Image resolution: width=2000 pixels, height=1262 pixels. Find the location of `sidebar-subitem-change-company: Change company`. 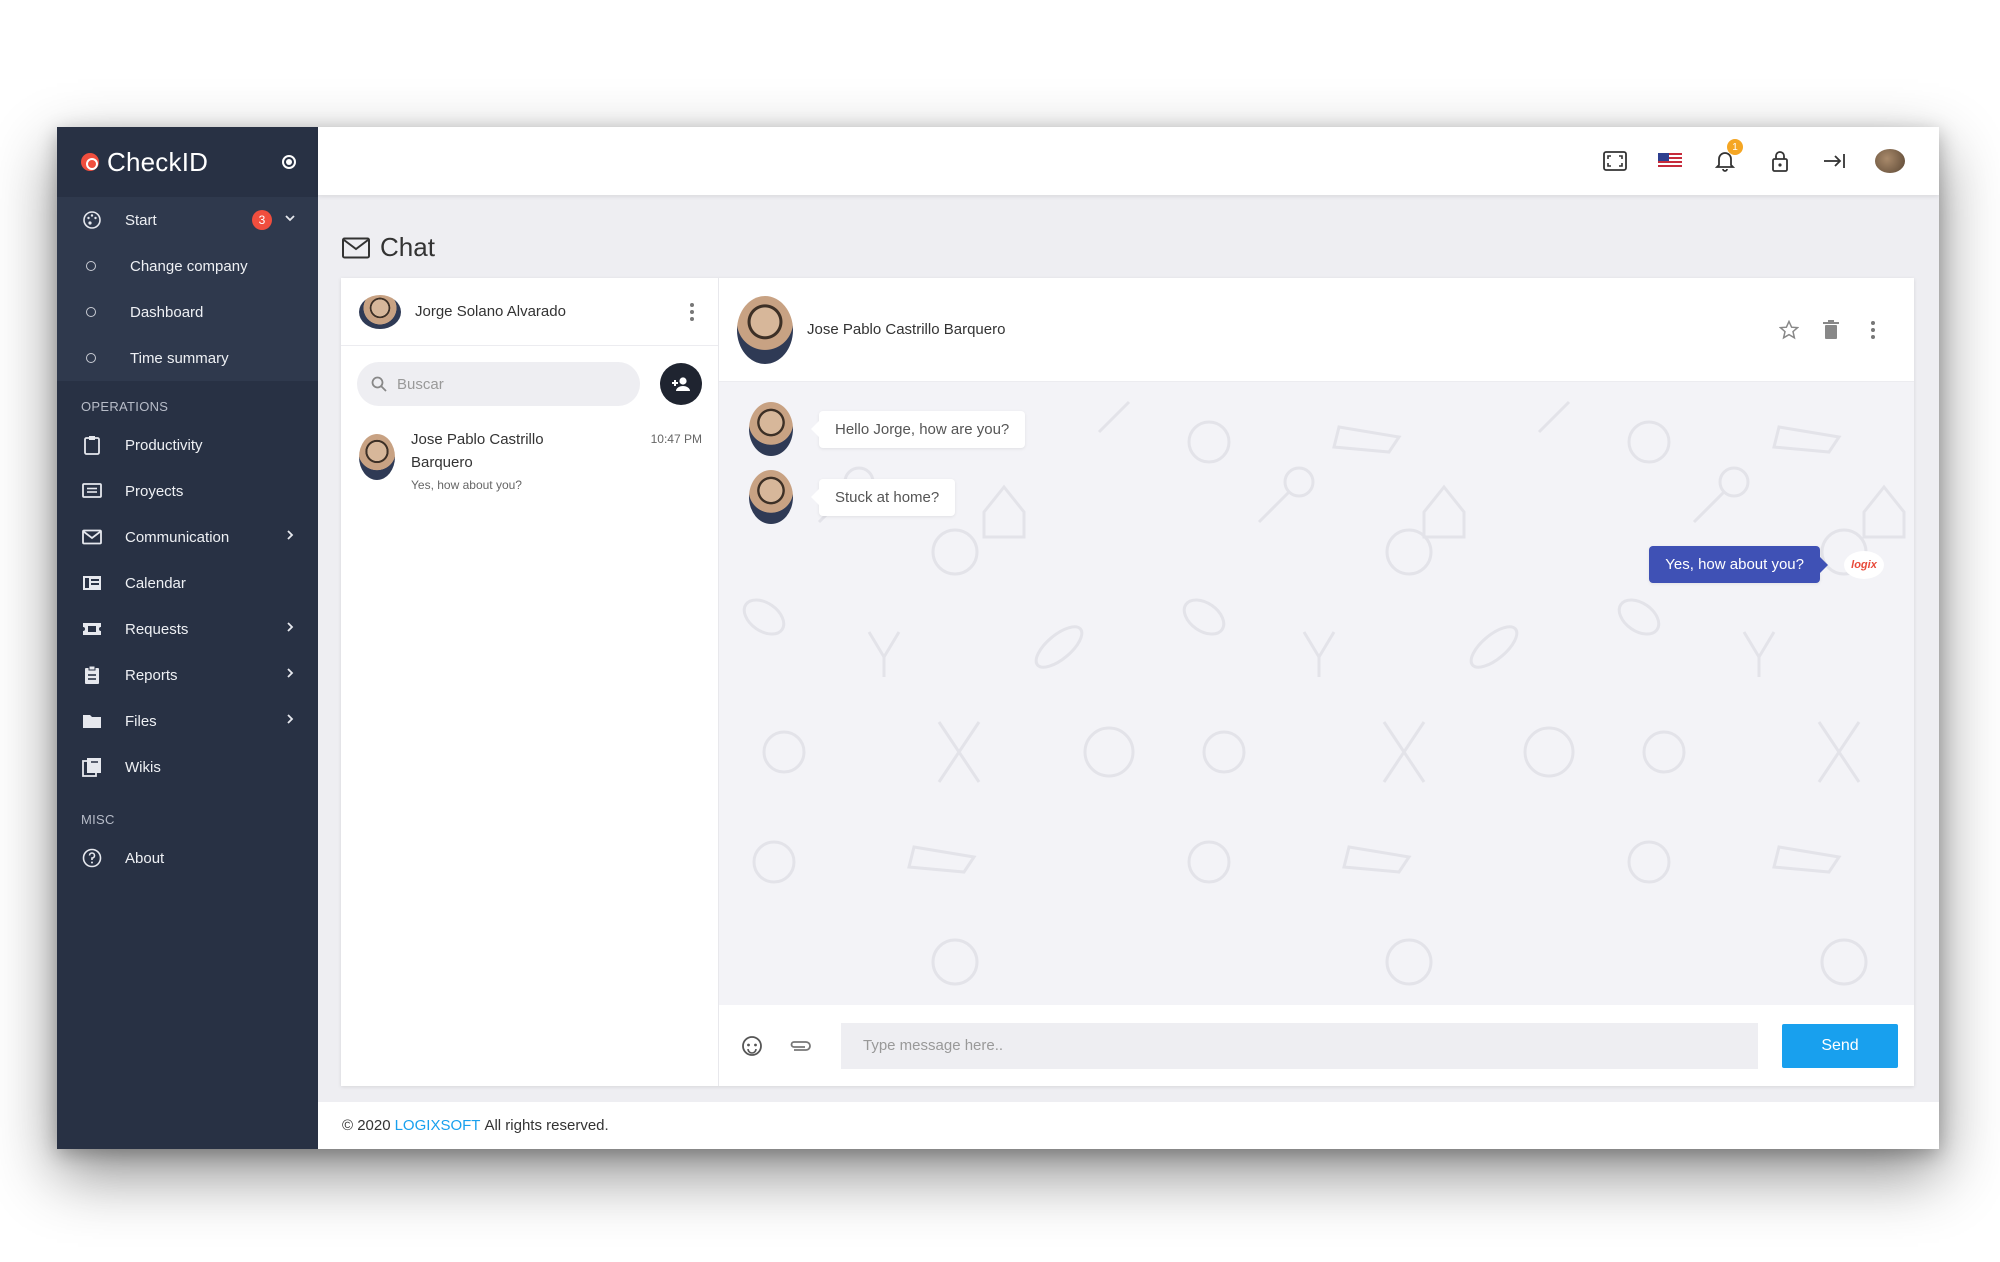

sidebar-subitem-change-company: Change company is located at coordinates (187, 266).